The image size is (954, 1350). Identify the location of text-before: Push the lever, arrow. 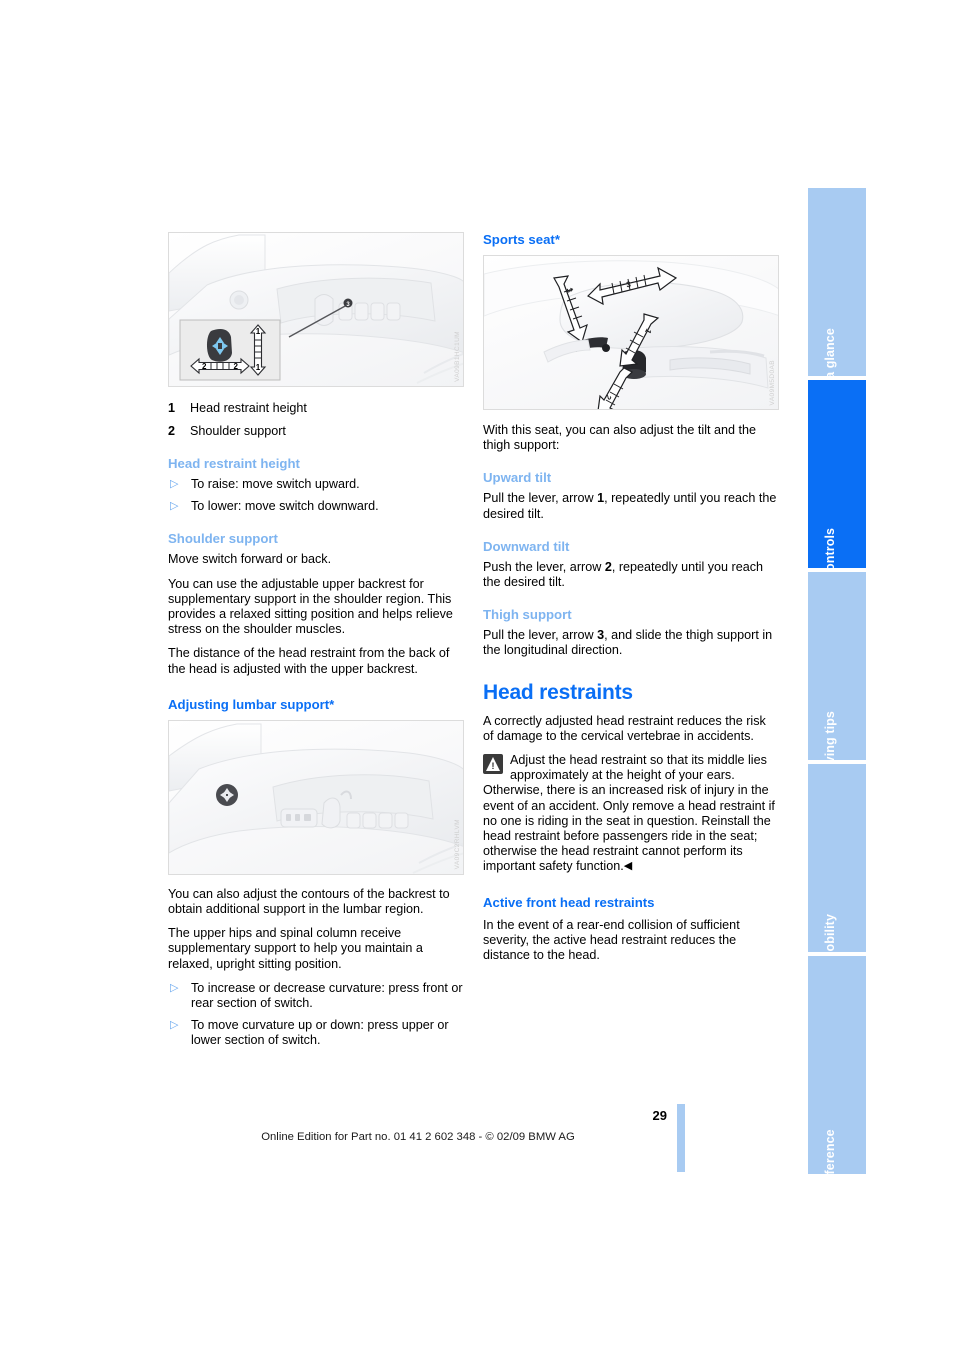
(544, 566).